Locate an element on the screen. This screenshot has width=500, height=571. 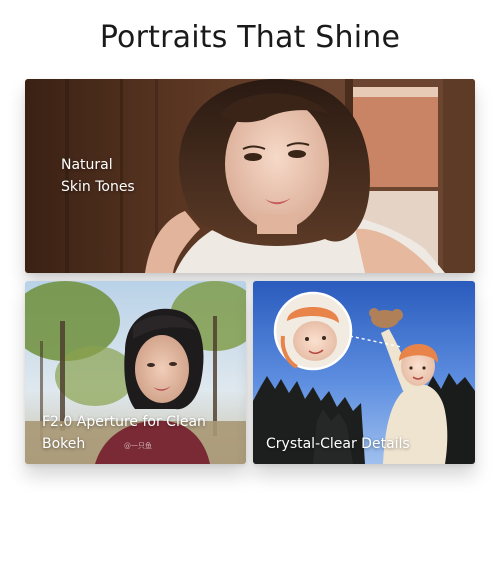
natural-skin-caption-line1: Natural is located at coordinates (87, 165).